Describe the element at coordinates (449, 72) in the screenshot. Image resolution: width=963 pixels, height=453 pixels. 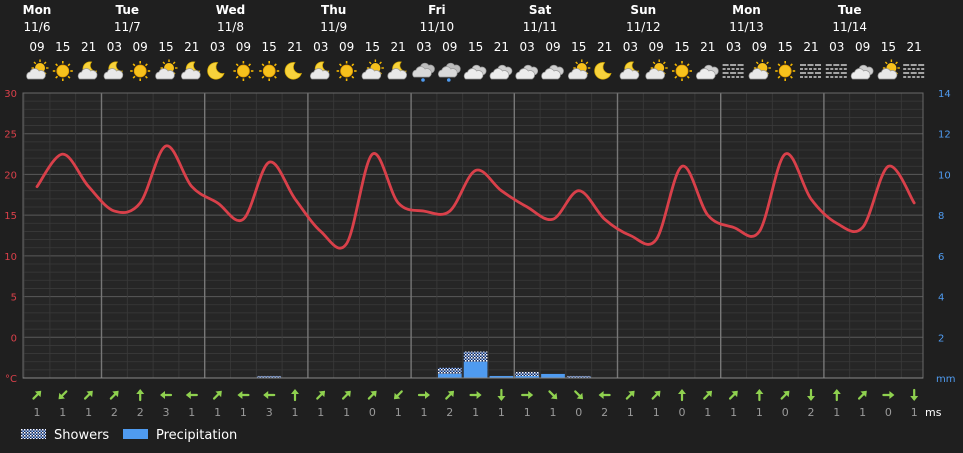
I see `cloud-rain-icon` at that location.